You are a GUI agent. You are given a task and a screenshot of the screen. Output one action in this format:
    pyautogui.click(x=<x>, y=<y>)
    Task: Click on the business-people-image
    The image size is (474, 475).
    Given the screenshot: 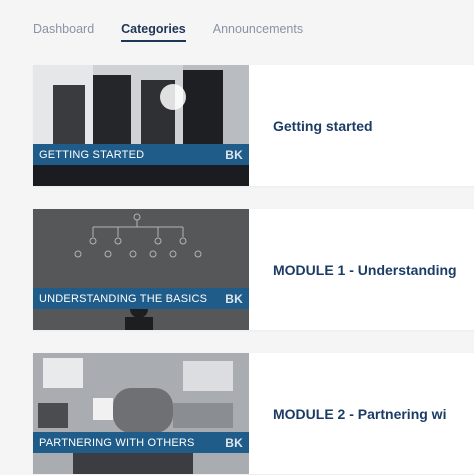 What is the action you would take?
    pyautogui.click(x=141, y=125)
    